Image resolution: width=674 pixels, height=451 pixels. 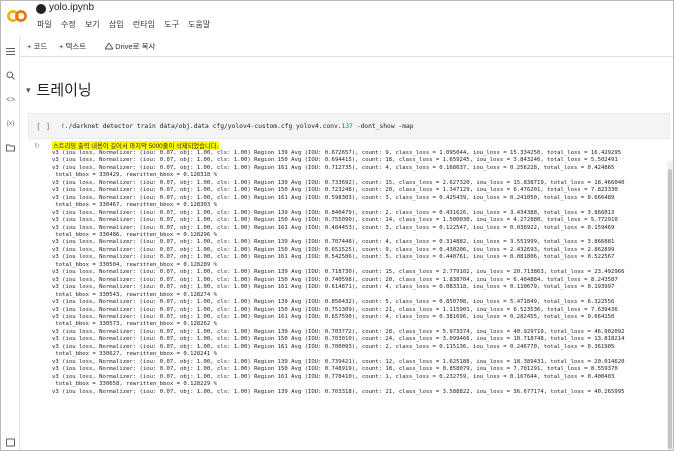 I want to click on code-snippets-icon: <>, so click(x=10, y=99).